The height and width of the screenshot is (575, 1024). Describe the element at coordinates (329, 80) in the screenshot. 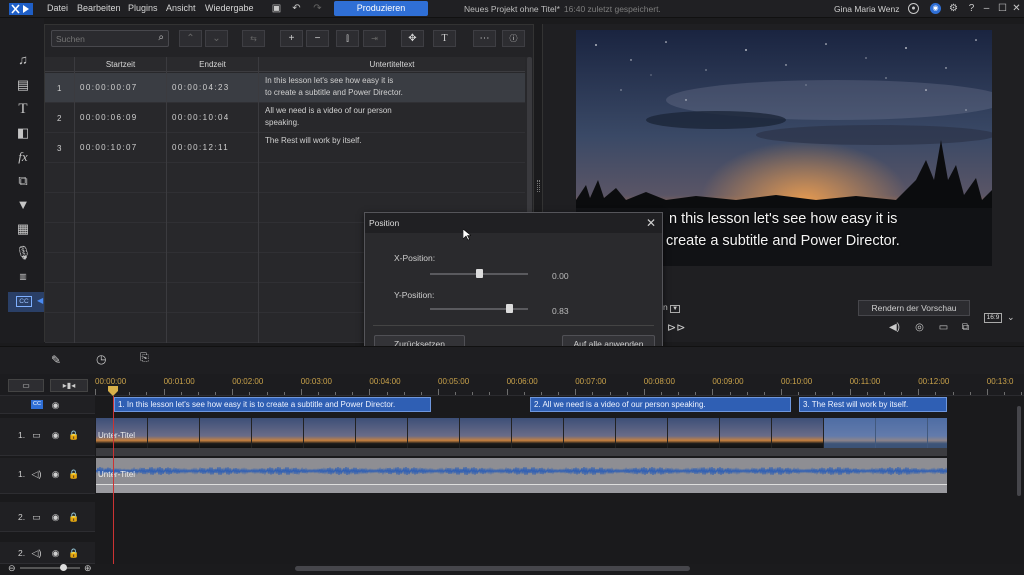

I see `row-text-line1: In this lesson let's see how easy it is` at that location.